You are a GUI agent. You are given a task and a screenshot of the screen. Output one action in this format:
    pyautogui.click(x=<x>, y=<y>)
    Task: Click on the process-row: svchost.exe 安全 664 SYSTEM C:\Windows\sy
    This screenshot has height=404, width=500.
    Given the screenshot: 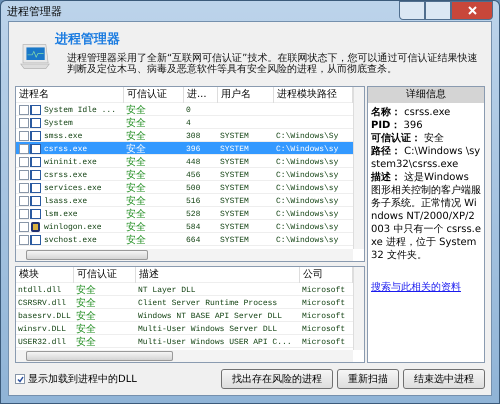 What is the action you would take?
    pyautogui.click(x=184, y=239)
    